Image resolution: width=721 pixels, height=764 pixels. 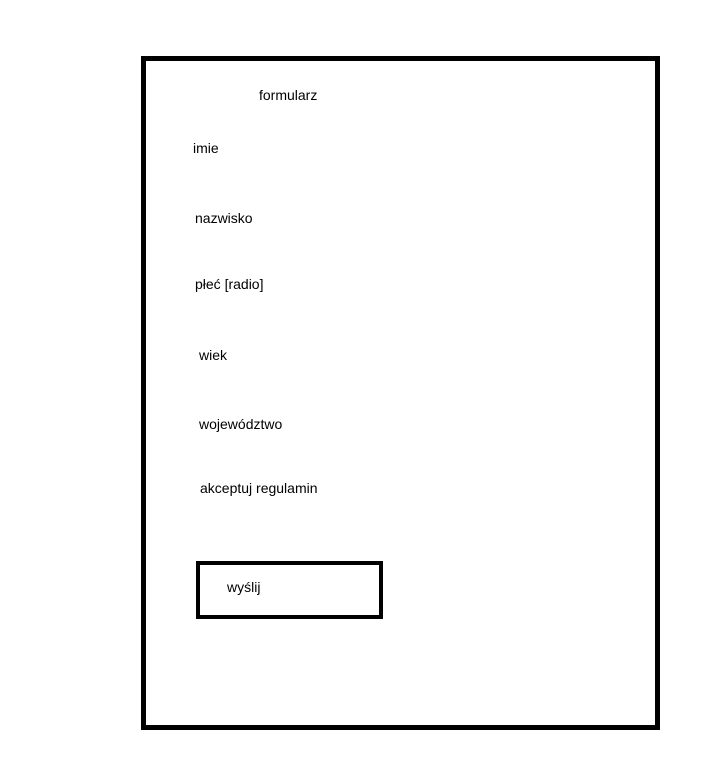 I want to click on submit-button: wyślij, so click(x=289, y=590).